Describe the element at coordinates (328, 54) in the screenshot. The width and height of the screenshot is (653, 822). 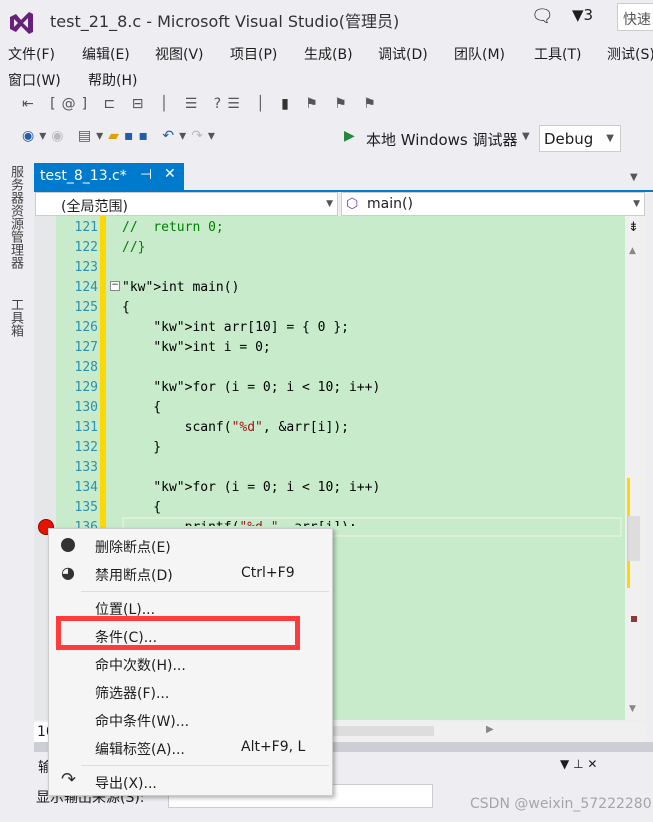
I see `menu-item: 生成(B)` at that location.